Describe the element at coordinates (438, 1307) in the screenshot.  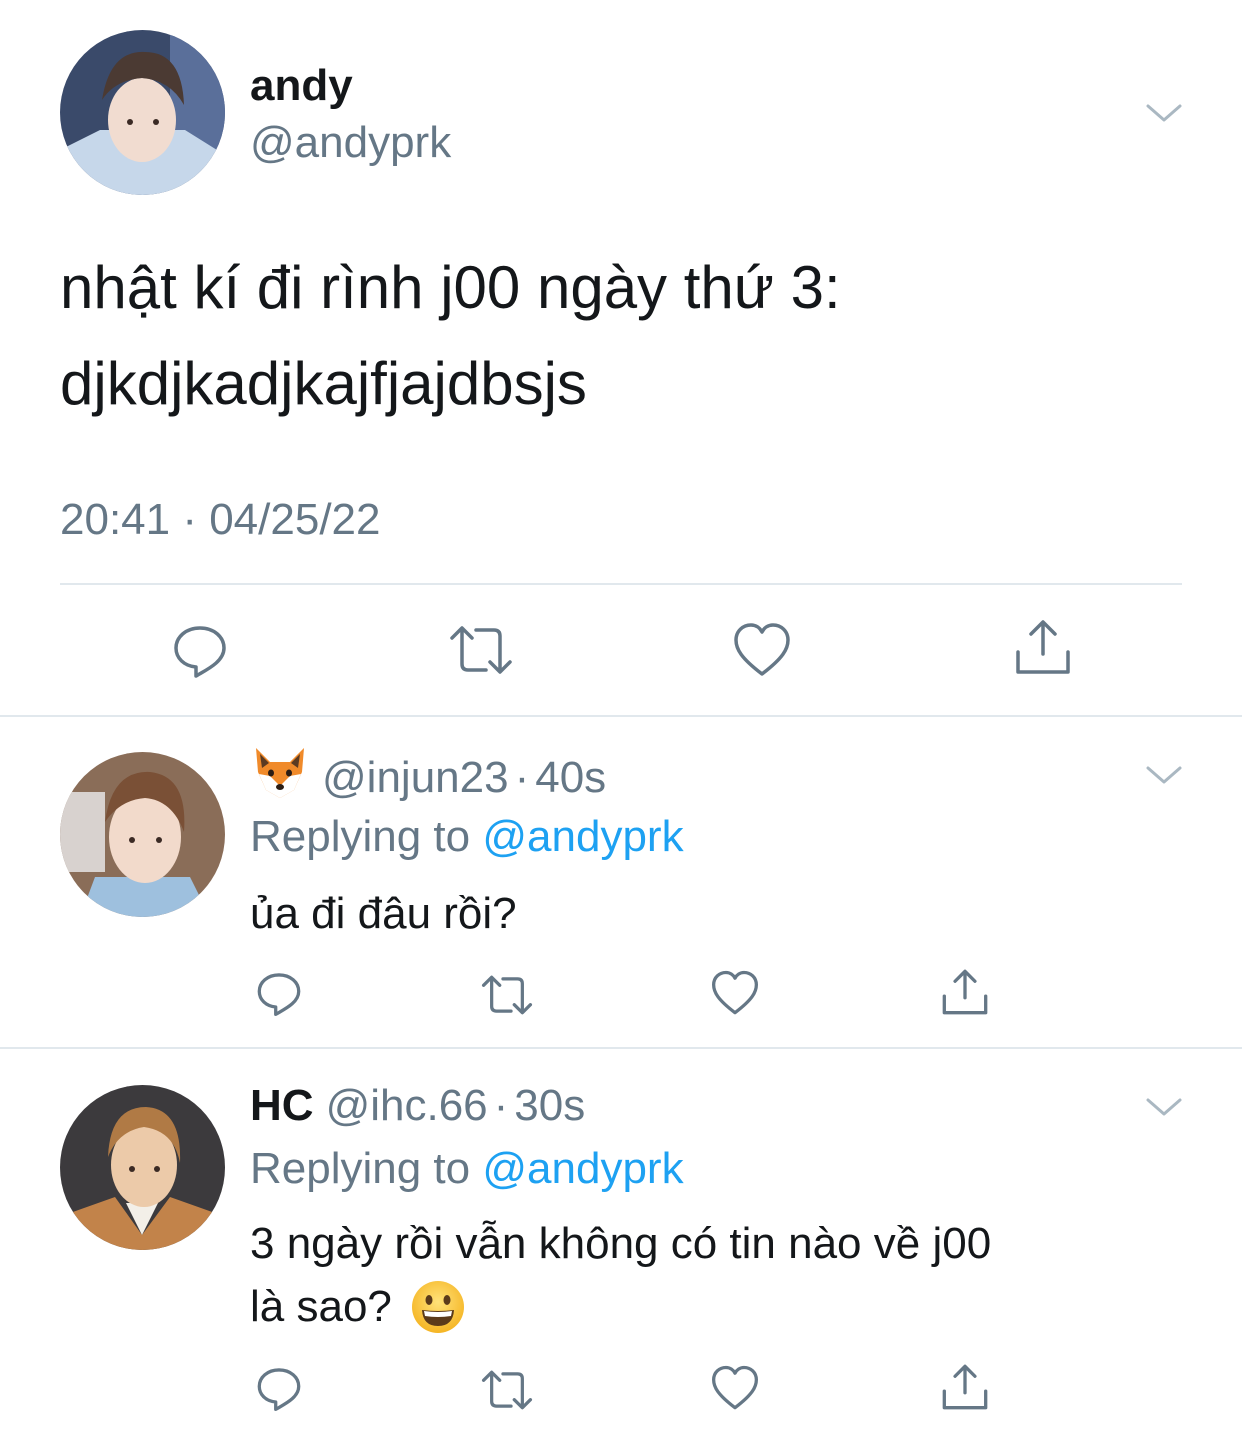
I see `grinning-face-emoji` at that location.